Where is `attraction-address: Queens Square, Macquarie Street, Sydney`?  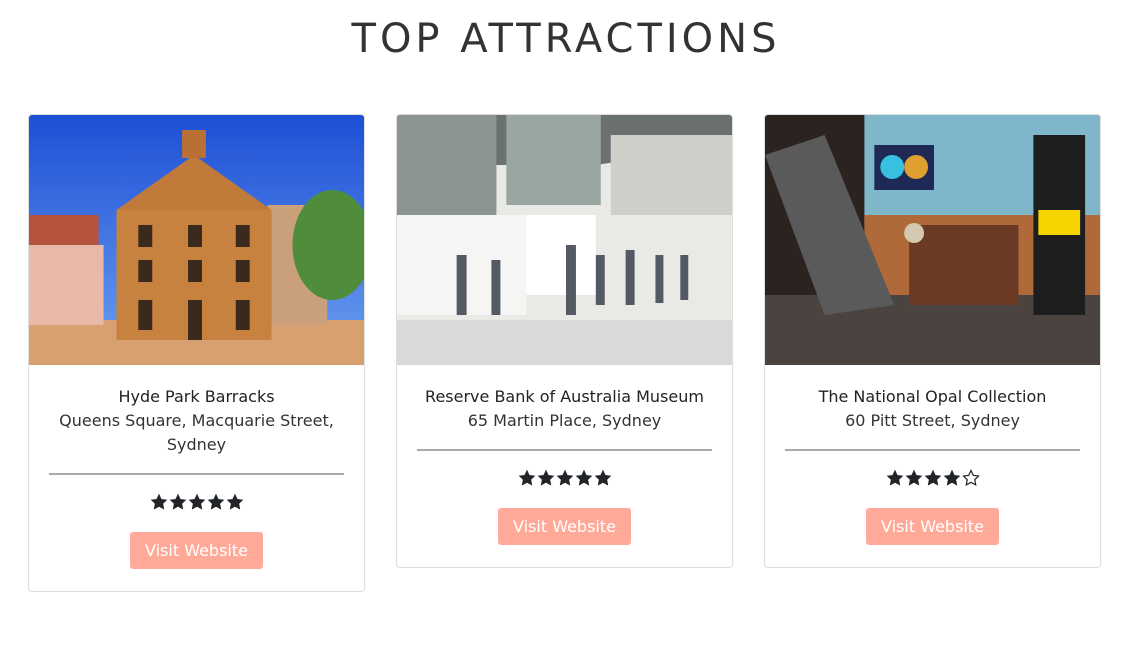 attraction-address: Queens Square, Macquarie Street, Sydney is located at coordinates (196, 432).